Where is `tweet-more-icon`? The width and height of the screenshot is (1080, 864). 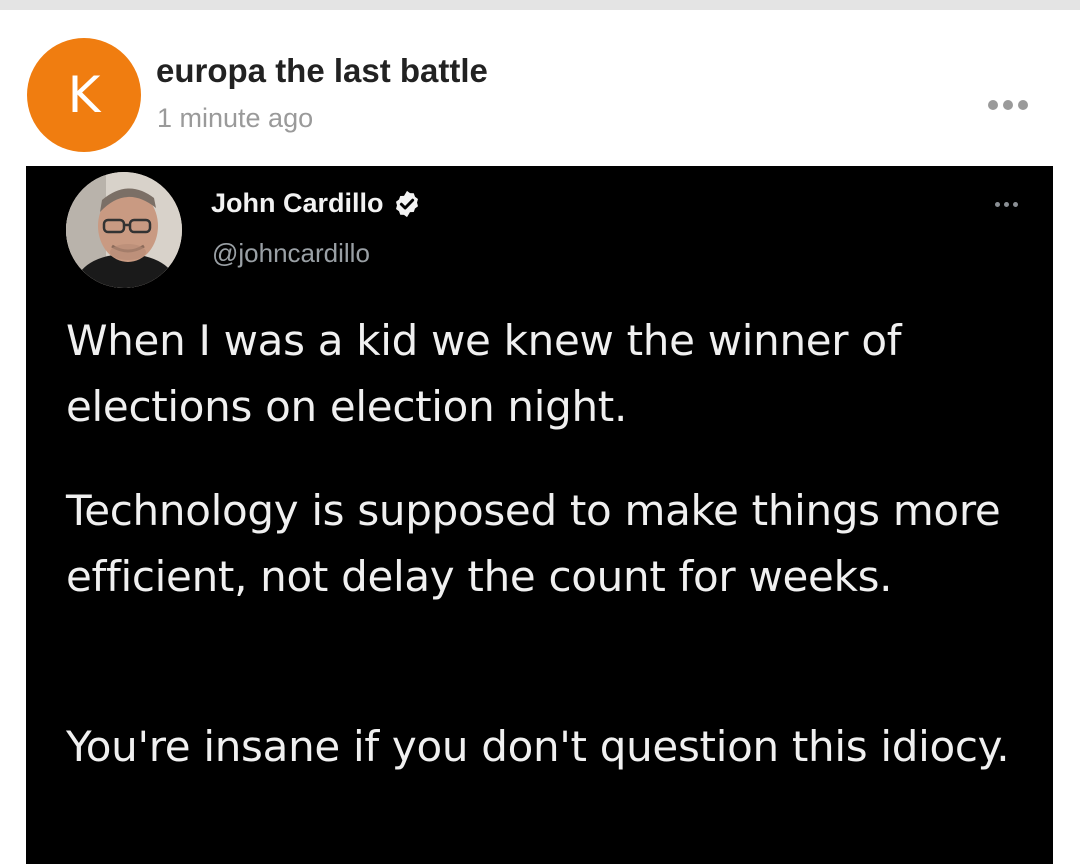 tweet-more-icon is located at coordinates (1006, 204).